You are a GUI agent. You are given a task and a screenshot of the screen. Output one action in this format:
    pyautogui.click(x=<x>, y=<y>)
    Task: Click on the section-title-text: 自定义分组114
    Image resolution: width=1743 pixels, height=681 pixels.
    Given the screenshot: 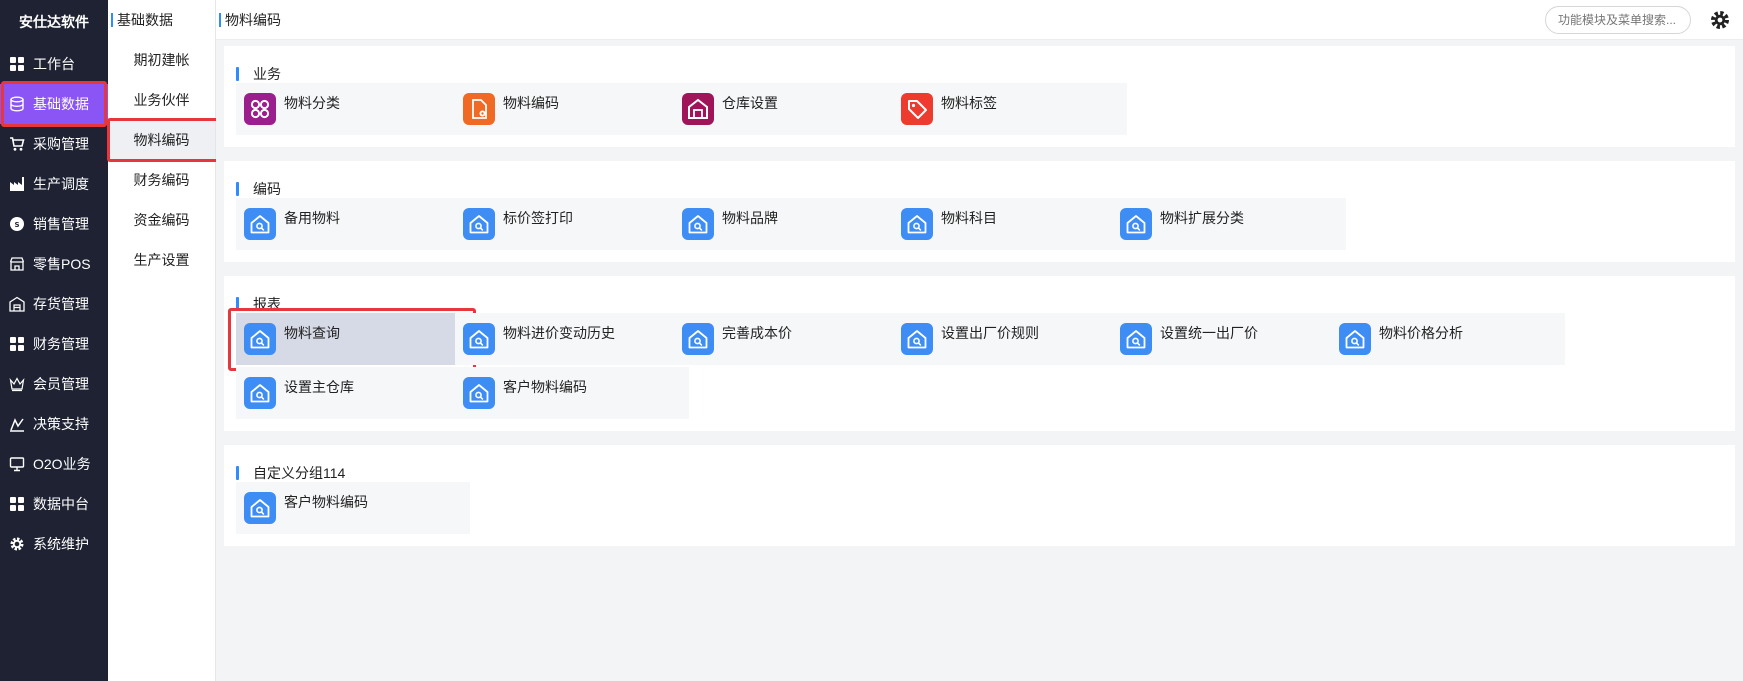 What is the action you would take?
    pyautogui.click(x=299, y=473)
    